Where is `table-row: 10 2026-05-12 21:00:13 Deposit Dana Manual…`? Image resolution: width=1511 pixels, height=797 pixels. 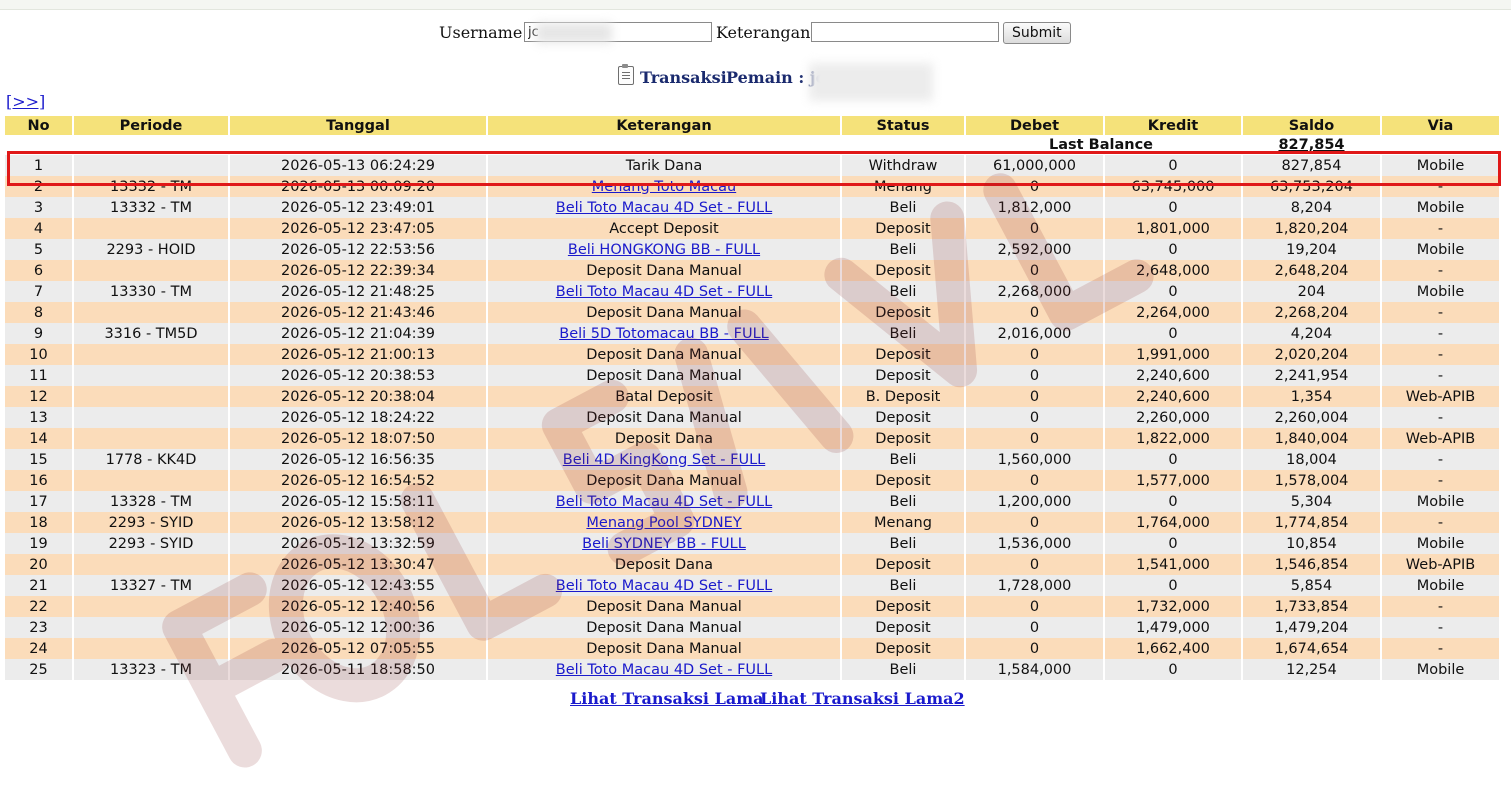 table-row: 10 2026-05-12 21:00:13 Deposit Dana Manual… is located at coordinates (753, 354).